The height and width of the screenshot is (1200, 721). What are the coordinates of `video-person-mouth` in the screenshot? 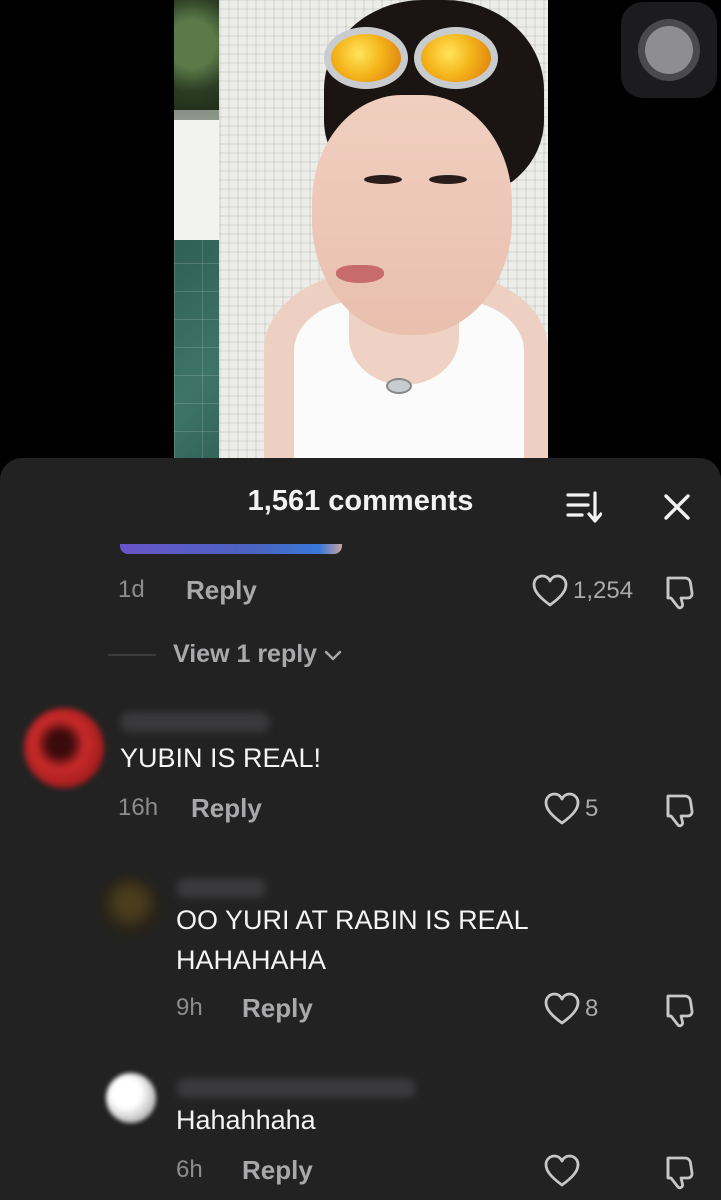 It's located at (360, 274).